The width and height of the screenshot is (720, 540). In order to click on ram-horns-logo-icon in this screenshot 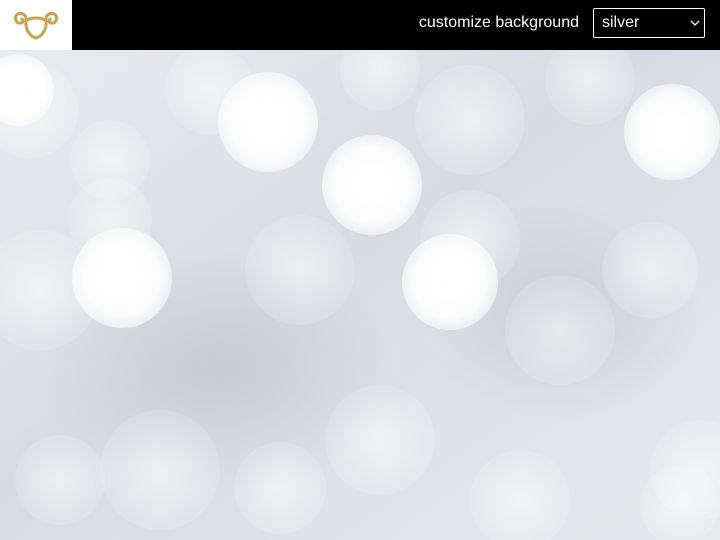, I will do `click(36, 25)`.